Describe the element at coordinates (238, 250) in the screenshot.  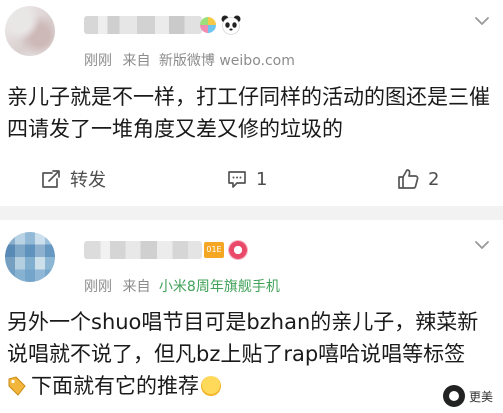
I see `donut-badge-icon` at that location.